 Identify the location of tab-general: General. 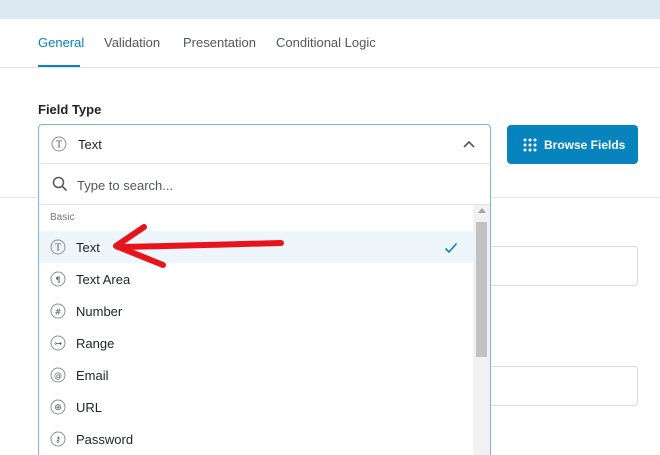
(61, 42).